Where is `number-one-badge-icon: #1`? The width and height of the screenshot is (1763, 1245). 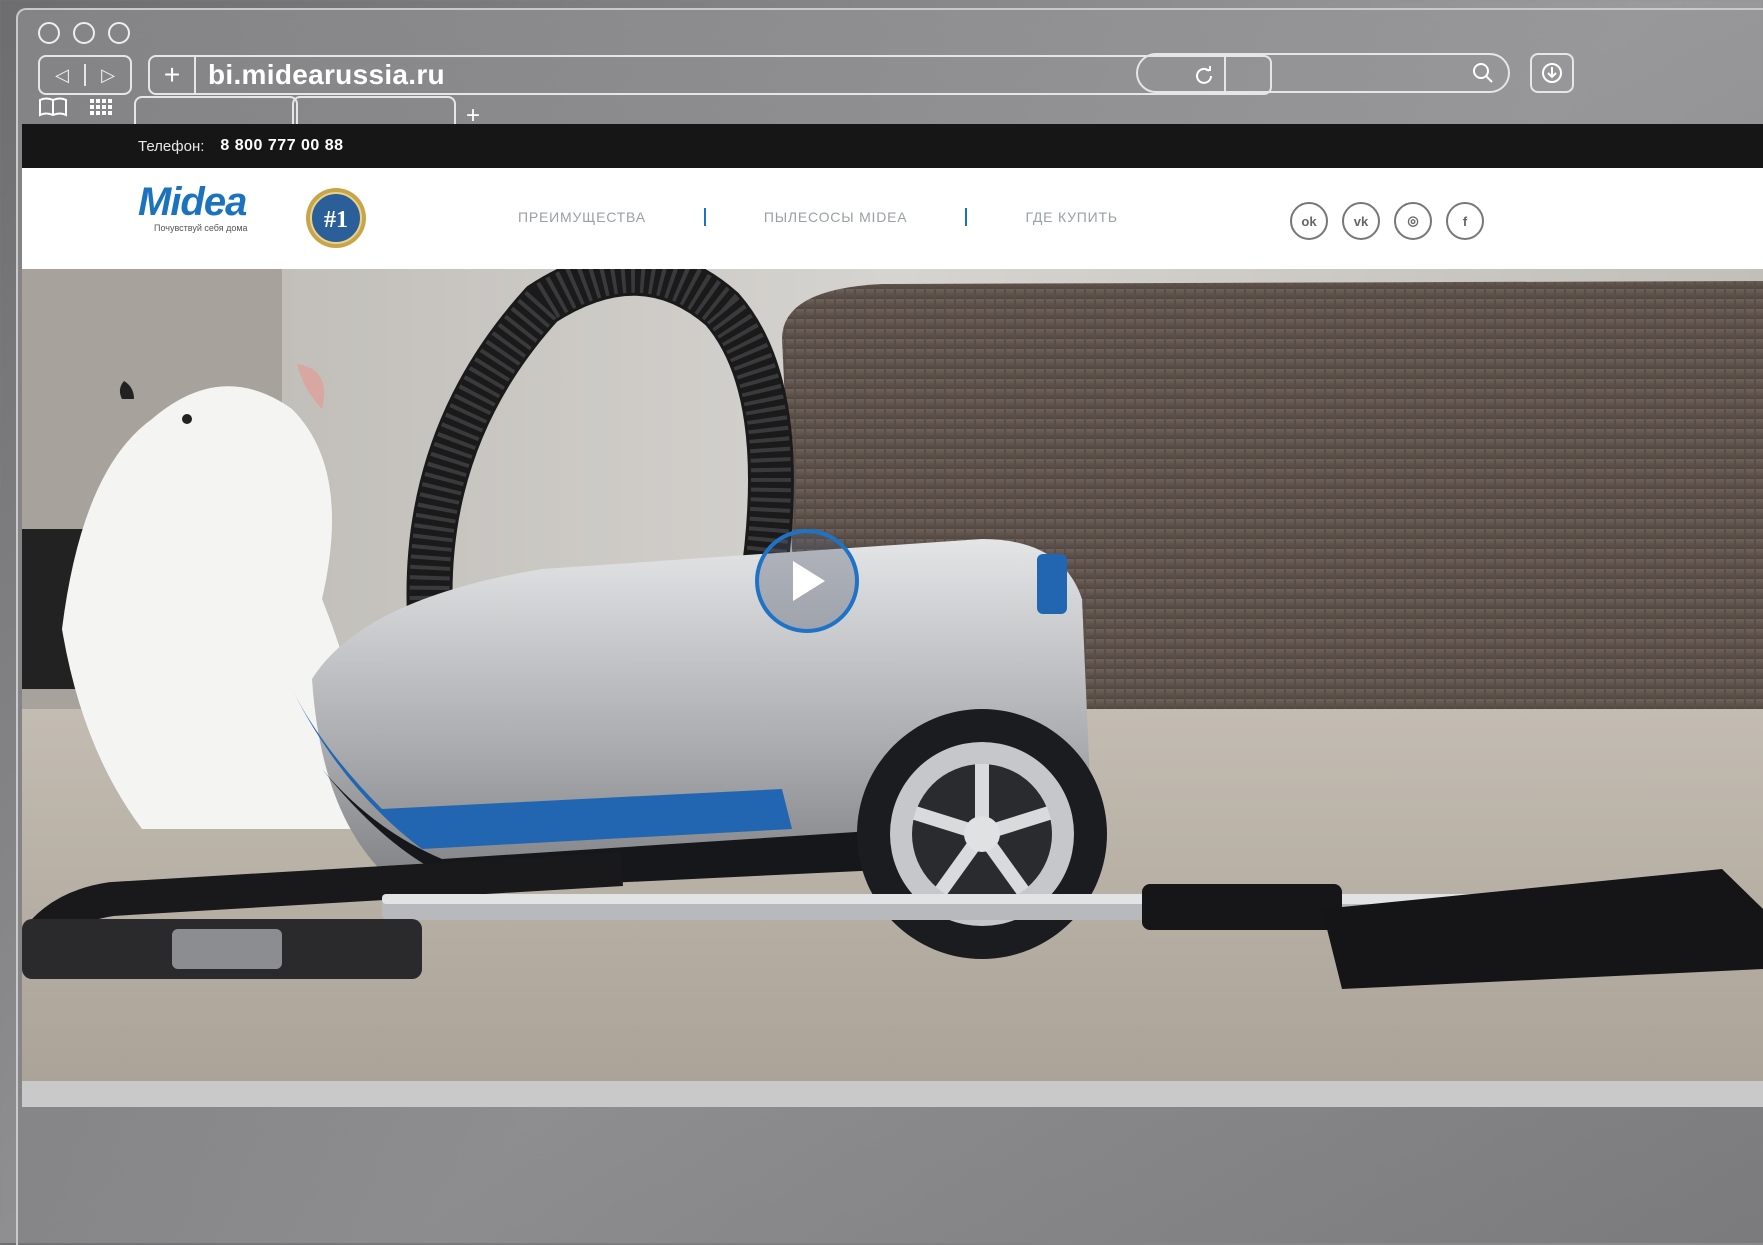
number-one-badge-icon: #1 is located at coordinates (336, 218).